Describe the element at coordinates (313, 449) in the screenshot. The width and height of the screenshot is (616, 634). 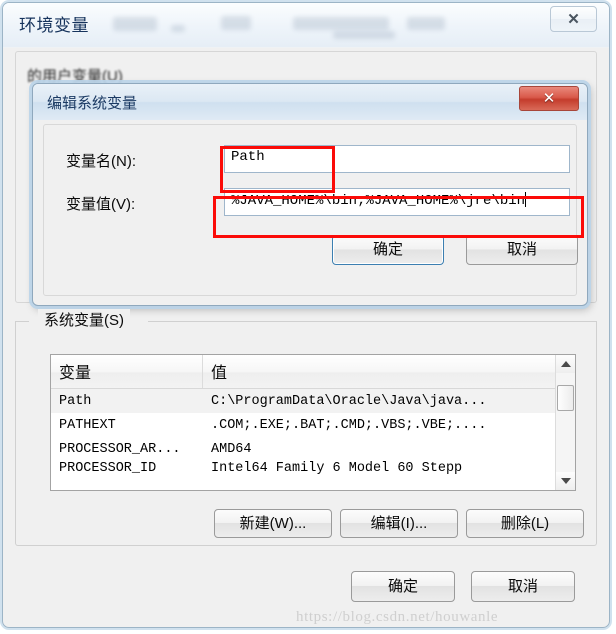
I see `table-row: PROCESSOR_AR... AMD64` at that location.